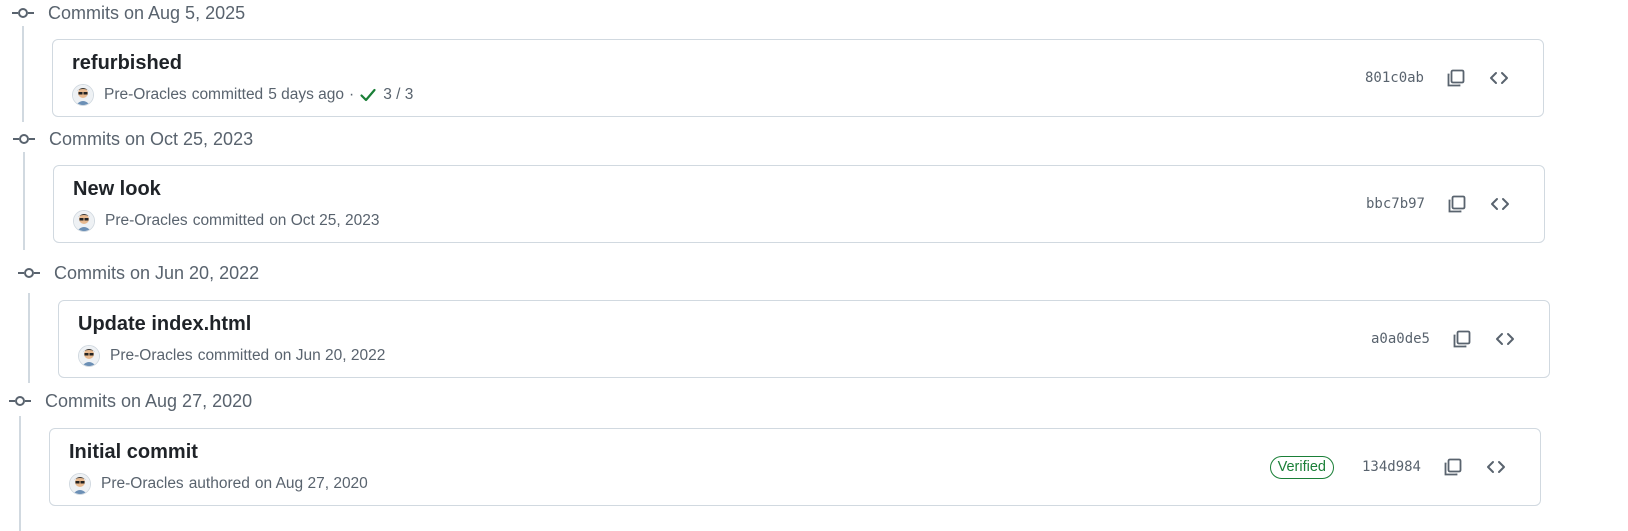 This screenshot has height=531, width=1628. Describe the element at coordinates (1394, 78) in the screenshot. I see `commit-sha-link: 801c0ab` at that location.